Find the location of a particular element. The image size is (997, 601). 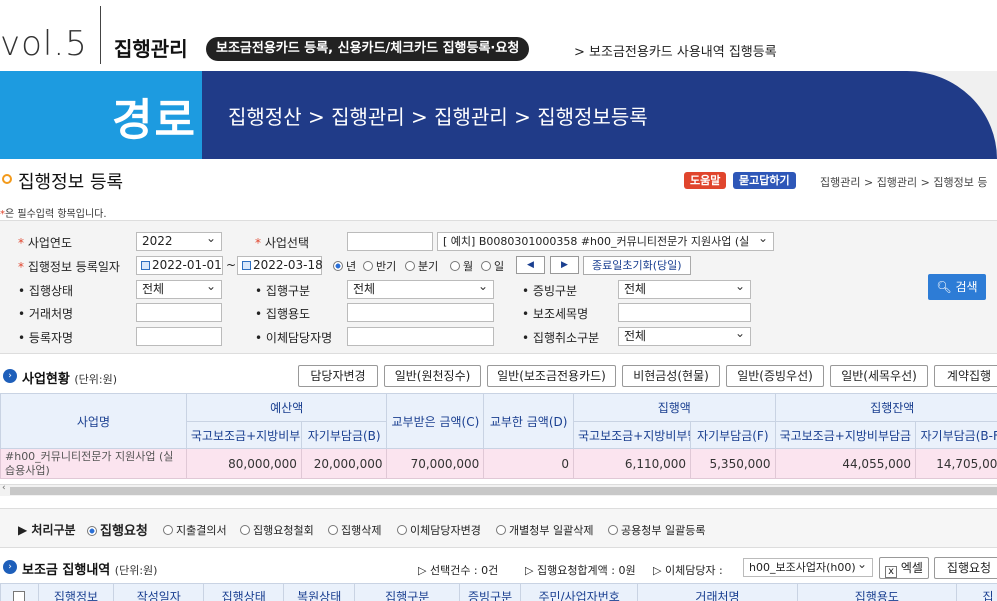

col-idno: 주민/사업자번호 is located at coordinates (579, 592).